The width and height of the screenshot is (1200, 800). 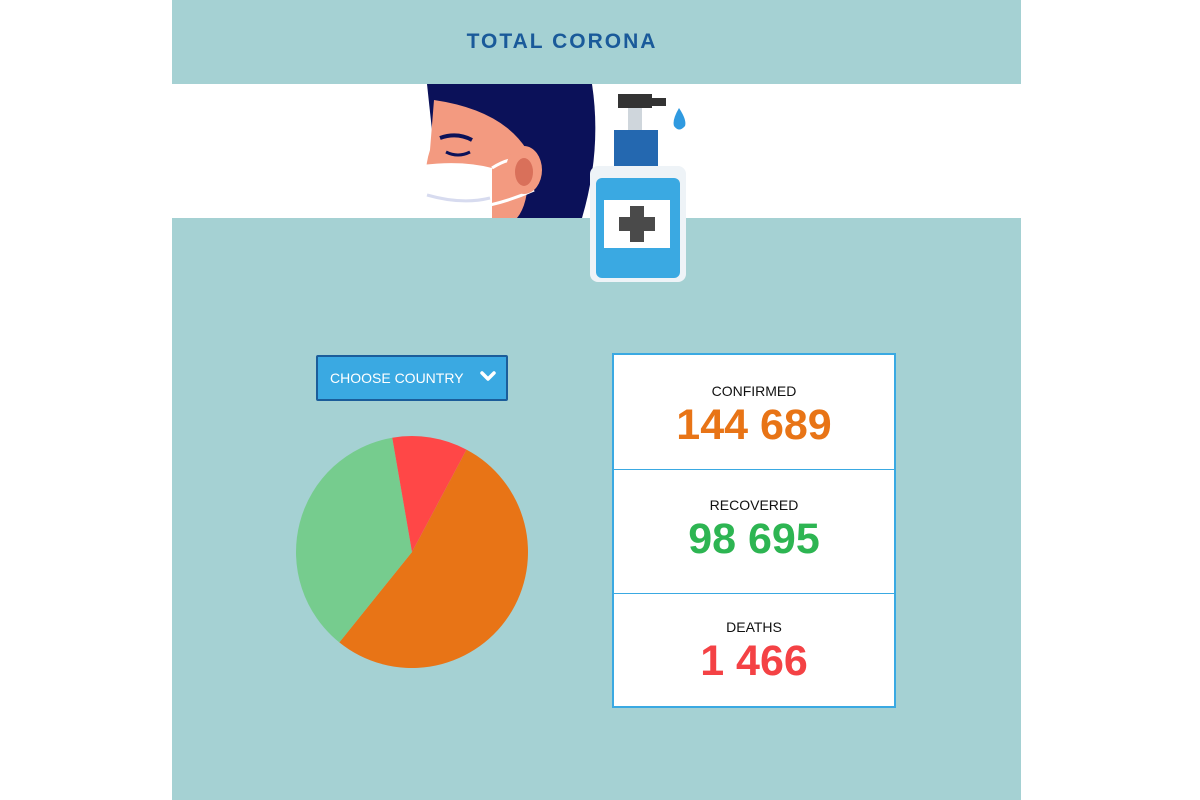 I want to click on dropdown-label: CHOOSE COUNTRY, so click(x=397, y=378).